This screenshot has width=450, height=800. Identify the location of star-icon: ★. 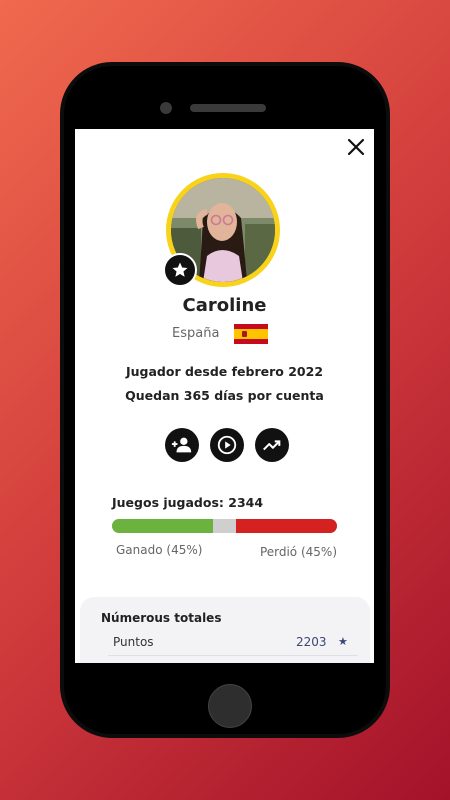
(343, 641).